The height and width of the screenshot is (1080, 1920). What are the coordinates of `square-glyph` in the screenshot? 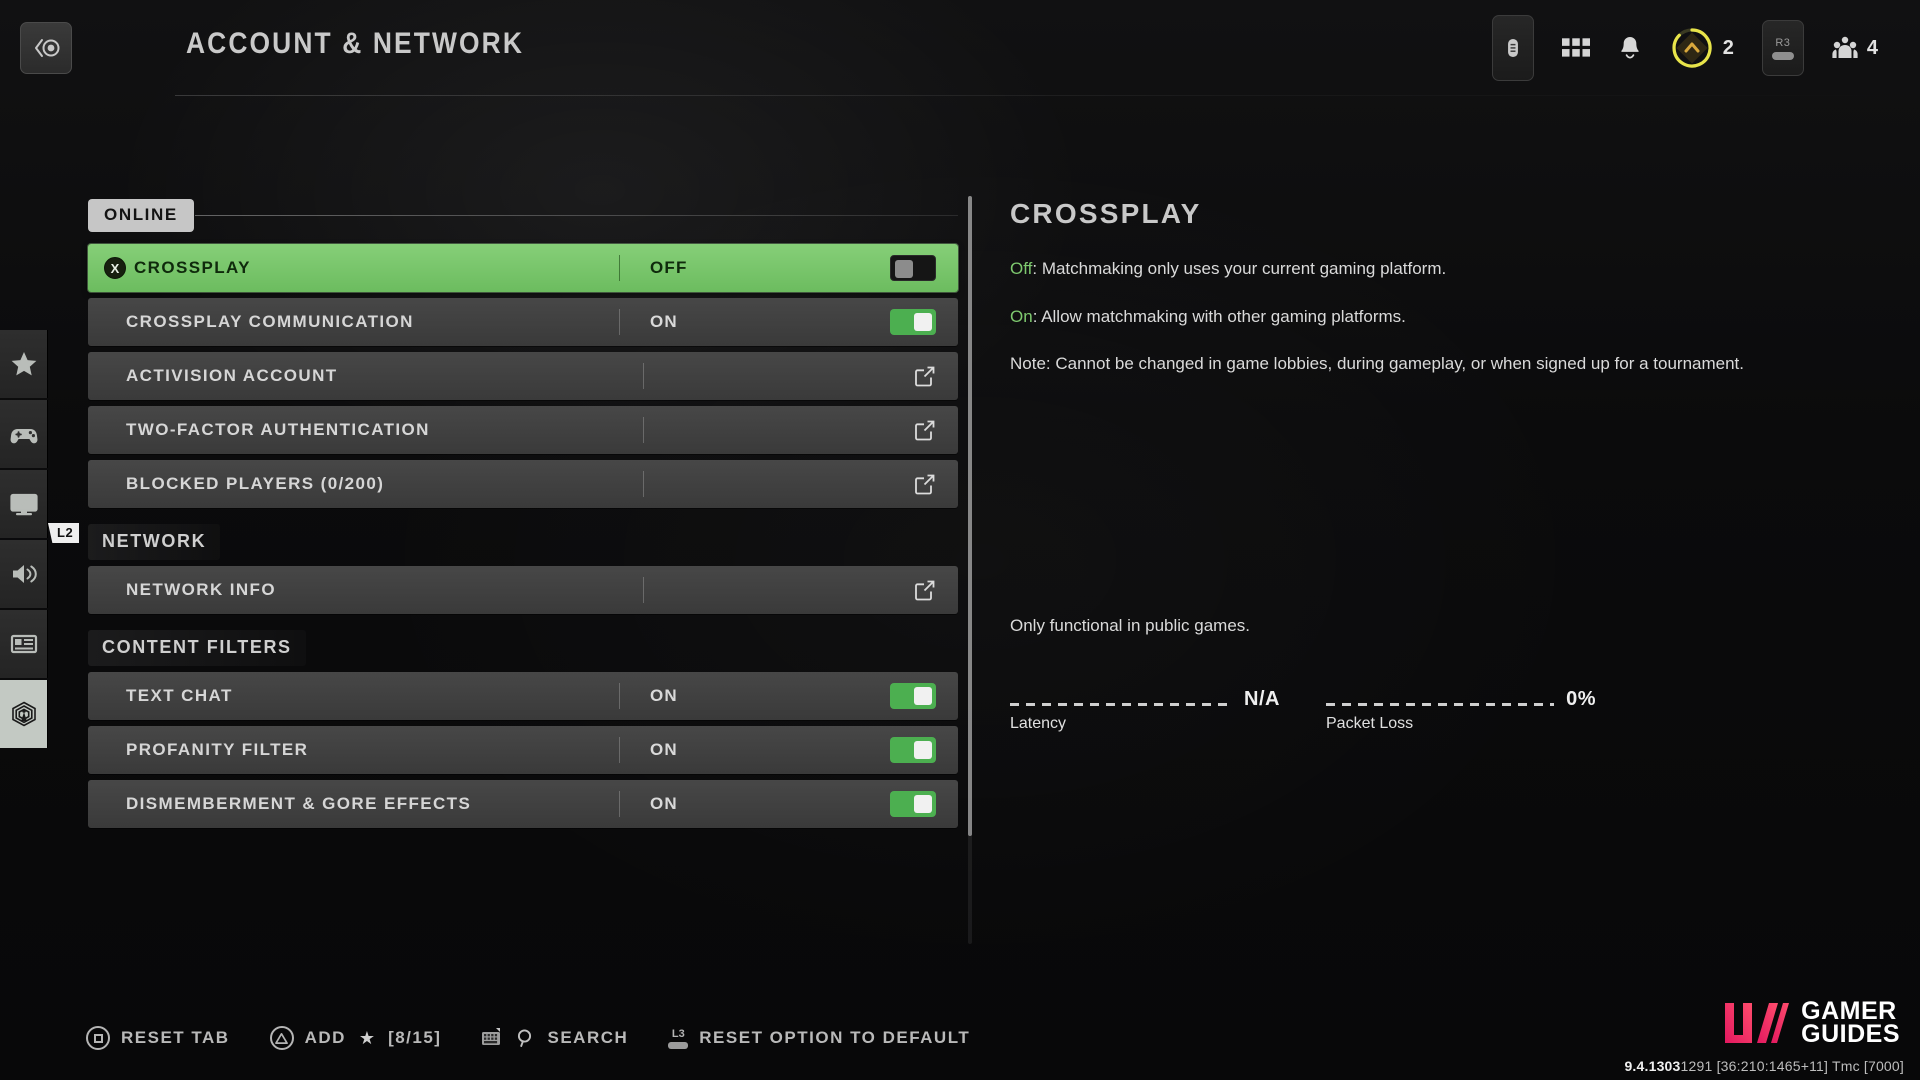 It's located at (98, 1038).